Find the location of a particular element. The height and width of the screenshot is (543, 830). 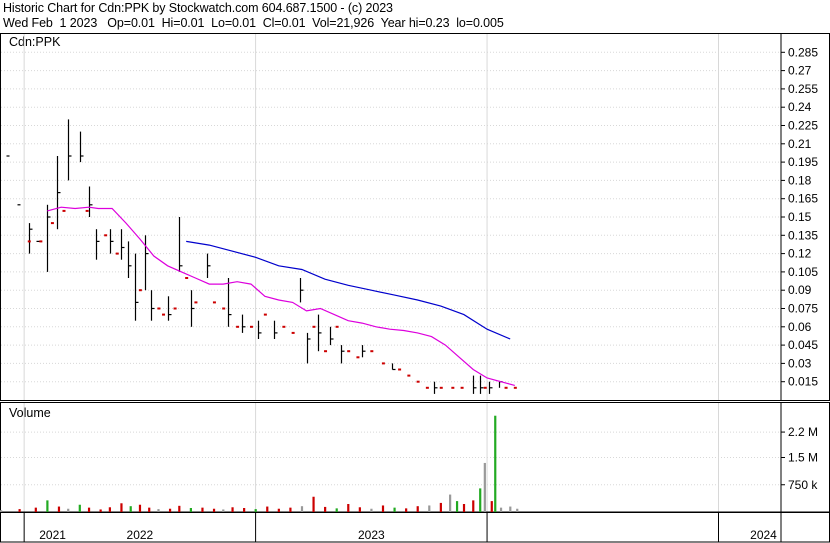

y-tick-label: 0.135 is located at coordinates (803, 235).